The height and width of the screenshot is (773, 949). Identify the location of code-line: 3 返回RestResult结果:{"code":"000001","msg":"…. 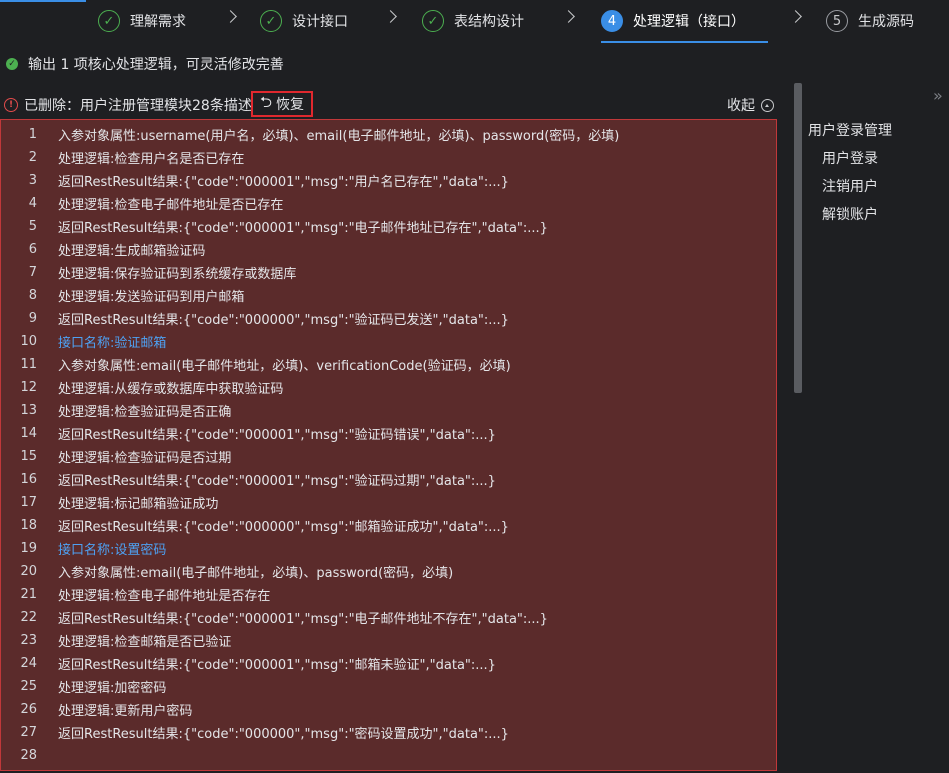
(388, 180).